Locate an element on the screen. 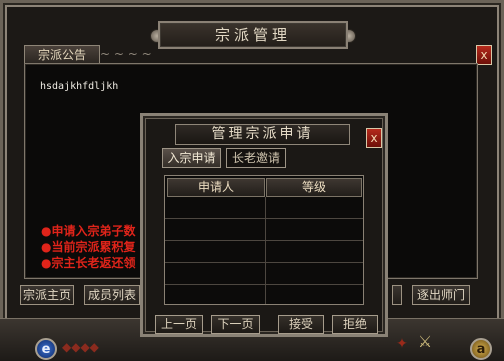 The image size is (504, 361). guild-notice-text: hsdajkhfdljkh is located at coordinates (79, 86).